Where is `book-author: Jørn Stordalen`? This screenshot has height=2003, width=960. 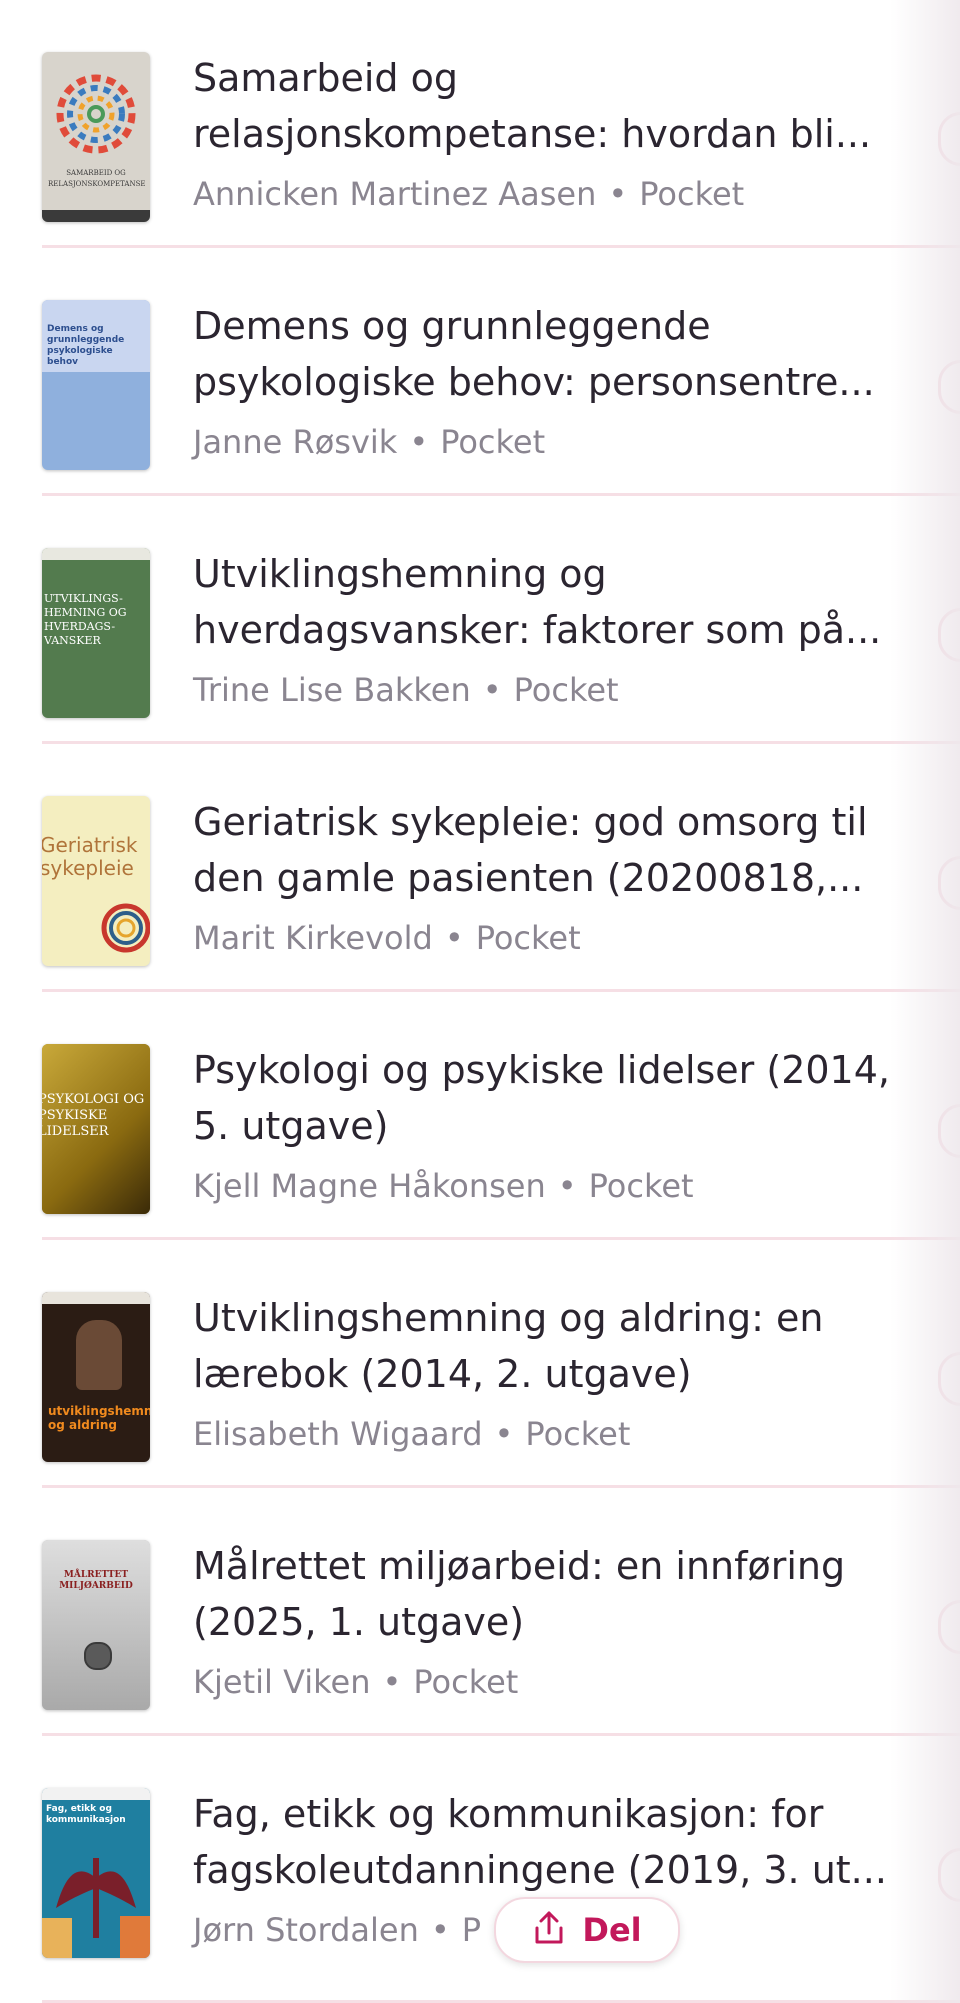 book-author: Jørn Stordalen is located at coordinates (306, 1930).